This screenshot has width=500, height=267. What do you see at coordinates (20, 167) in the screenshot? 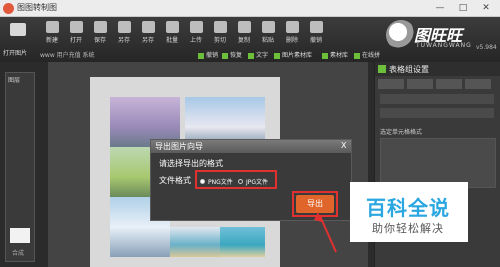
I see `layers-panel: 图层 合成` at bounding box center [20, 167].